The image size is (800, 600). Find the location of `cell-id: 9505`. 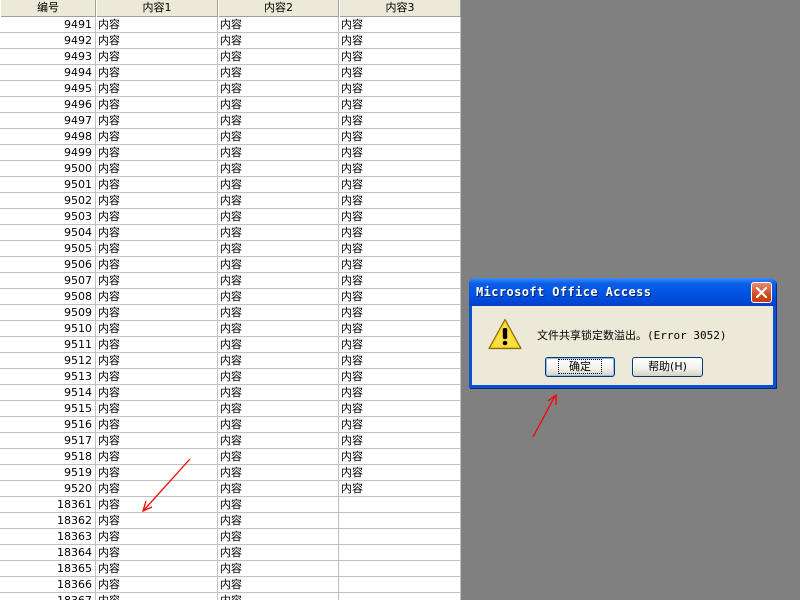

cell-id: 9505 is located at coordinates (48, 249).